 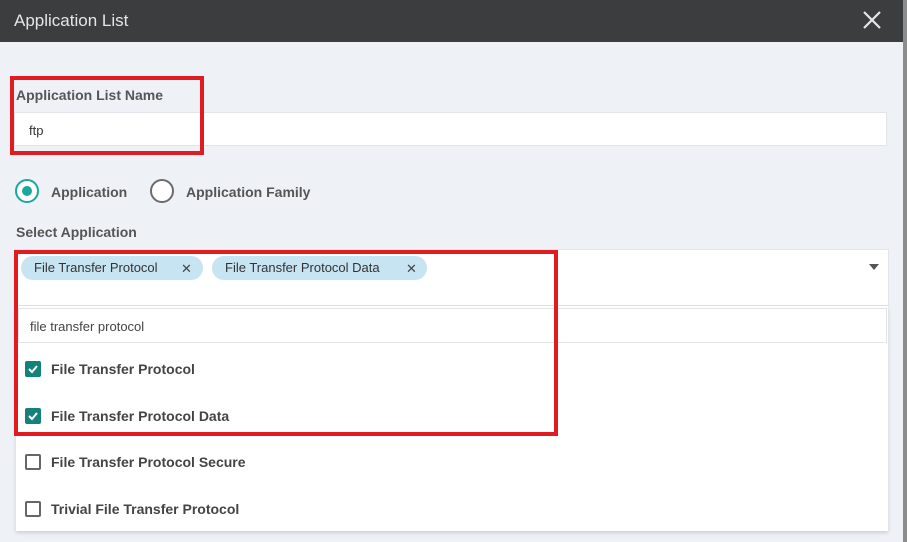 What do you see at coordinates (302, 267) in the screenshot?
I see `chip-label: File Transfer Protocol Data` at bounding box center [302, 267].